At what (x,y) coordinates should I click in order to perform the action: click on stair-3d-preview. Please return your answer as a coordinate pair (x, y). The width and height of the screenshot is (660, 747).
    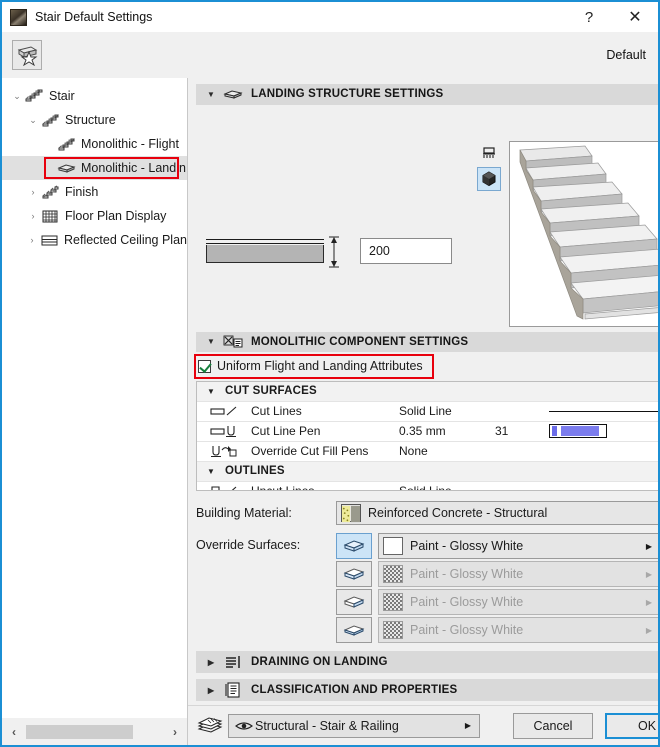
    Looking at the image, I should click on (583, 233).